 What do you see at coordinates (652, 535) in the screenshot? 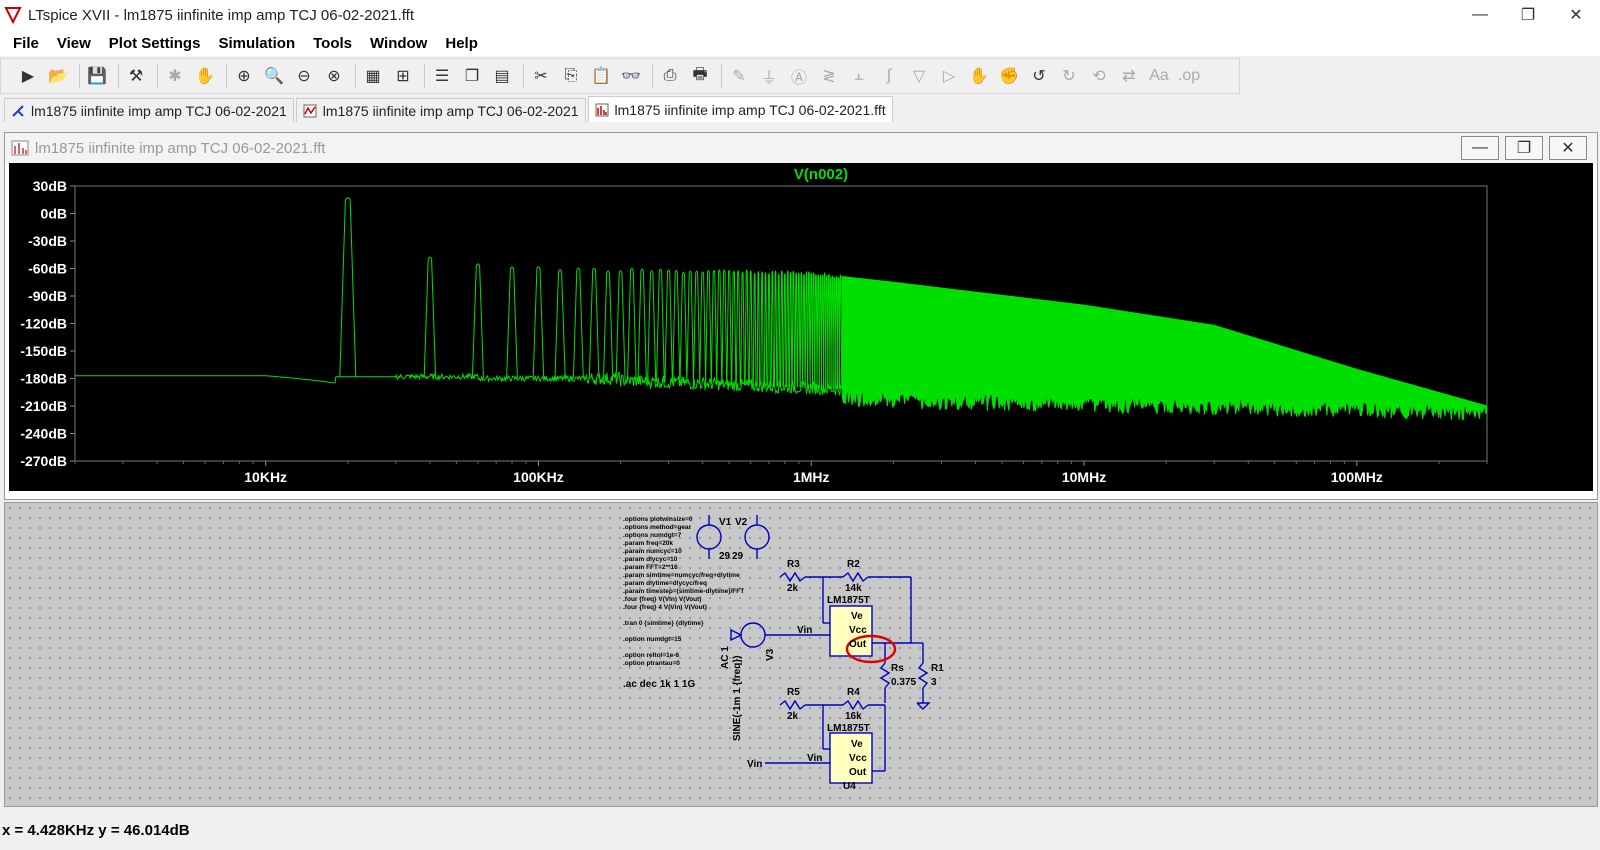
I see `spice-directive-line: .options numdgt=7` at bounding box center [652, 535].